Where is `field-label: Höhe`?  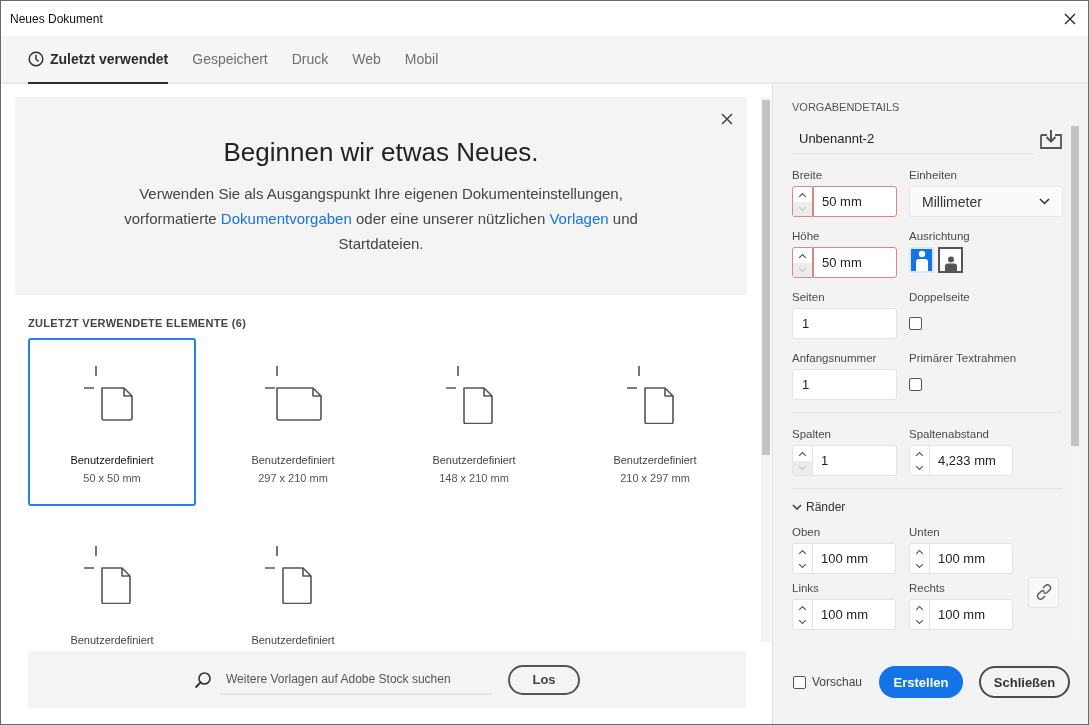
field-label: Höhe is located at coordinates (806, 236).